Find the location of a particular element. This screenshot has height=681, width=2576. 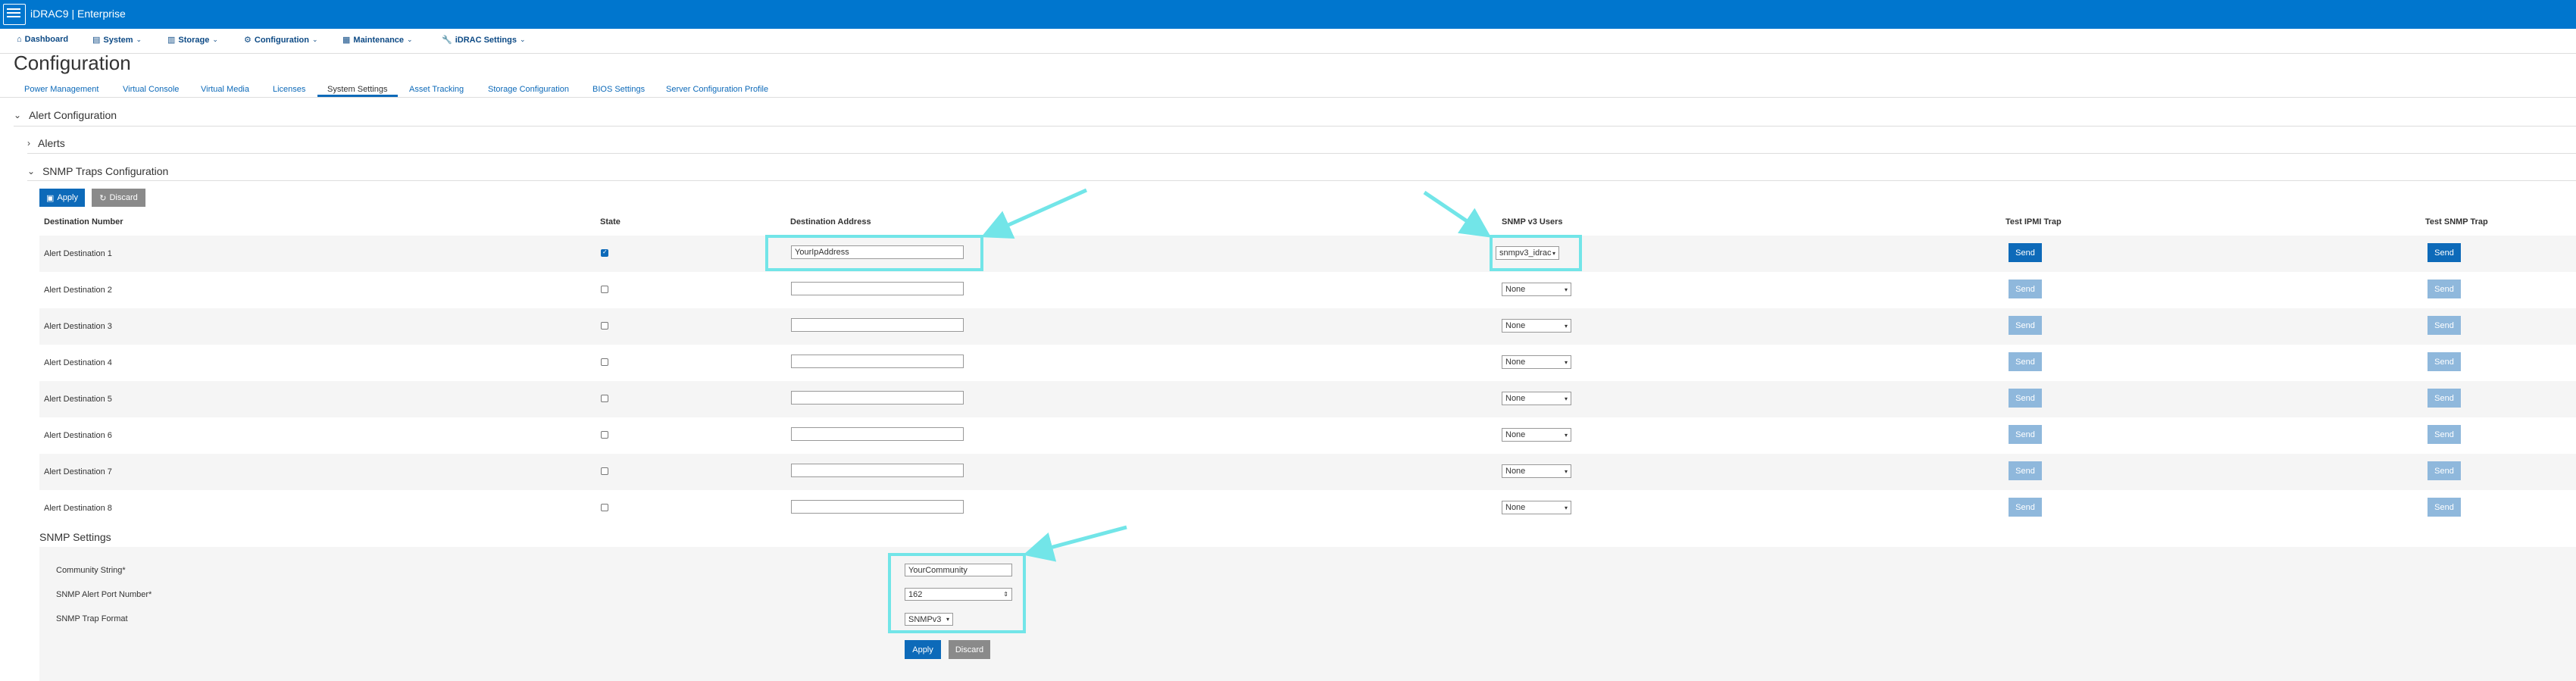

annotation-arrows is located at coordinates (1236, 375).